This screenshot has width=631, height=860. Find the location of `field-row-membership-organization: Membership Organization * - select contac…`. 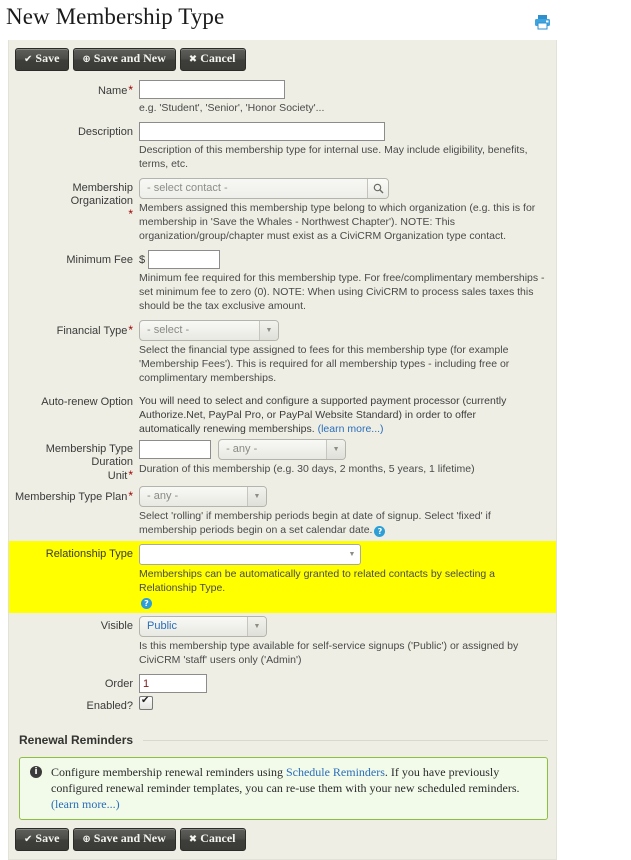

field-row-membership-organization: Membership Organization * - select contac… is located at coordinates (282, 211).